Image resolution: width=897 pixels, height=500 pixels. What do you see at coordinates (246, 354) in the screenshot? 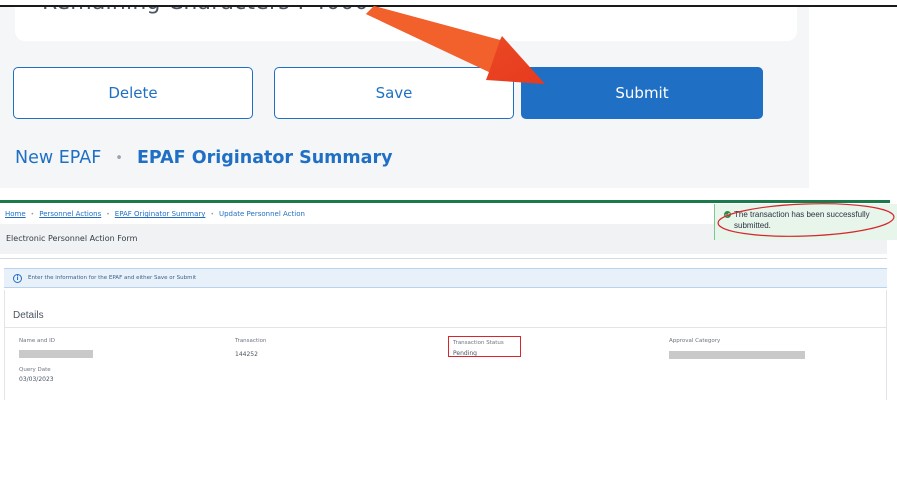
I see `transaction-value: 144252` at bounding box center [246, 354].